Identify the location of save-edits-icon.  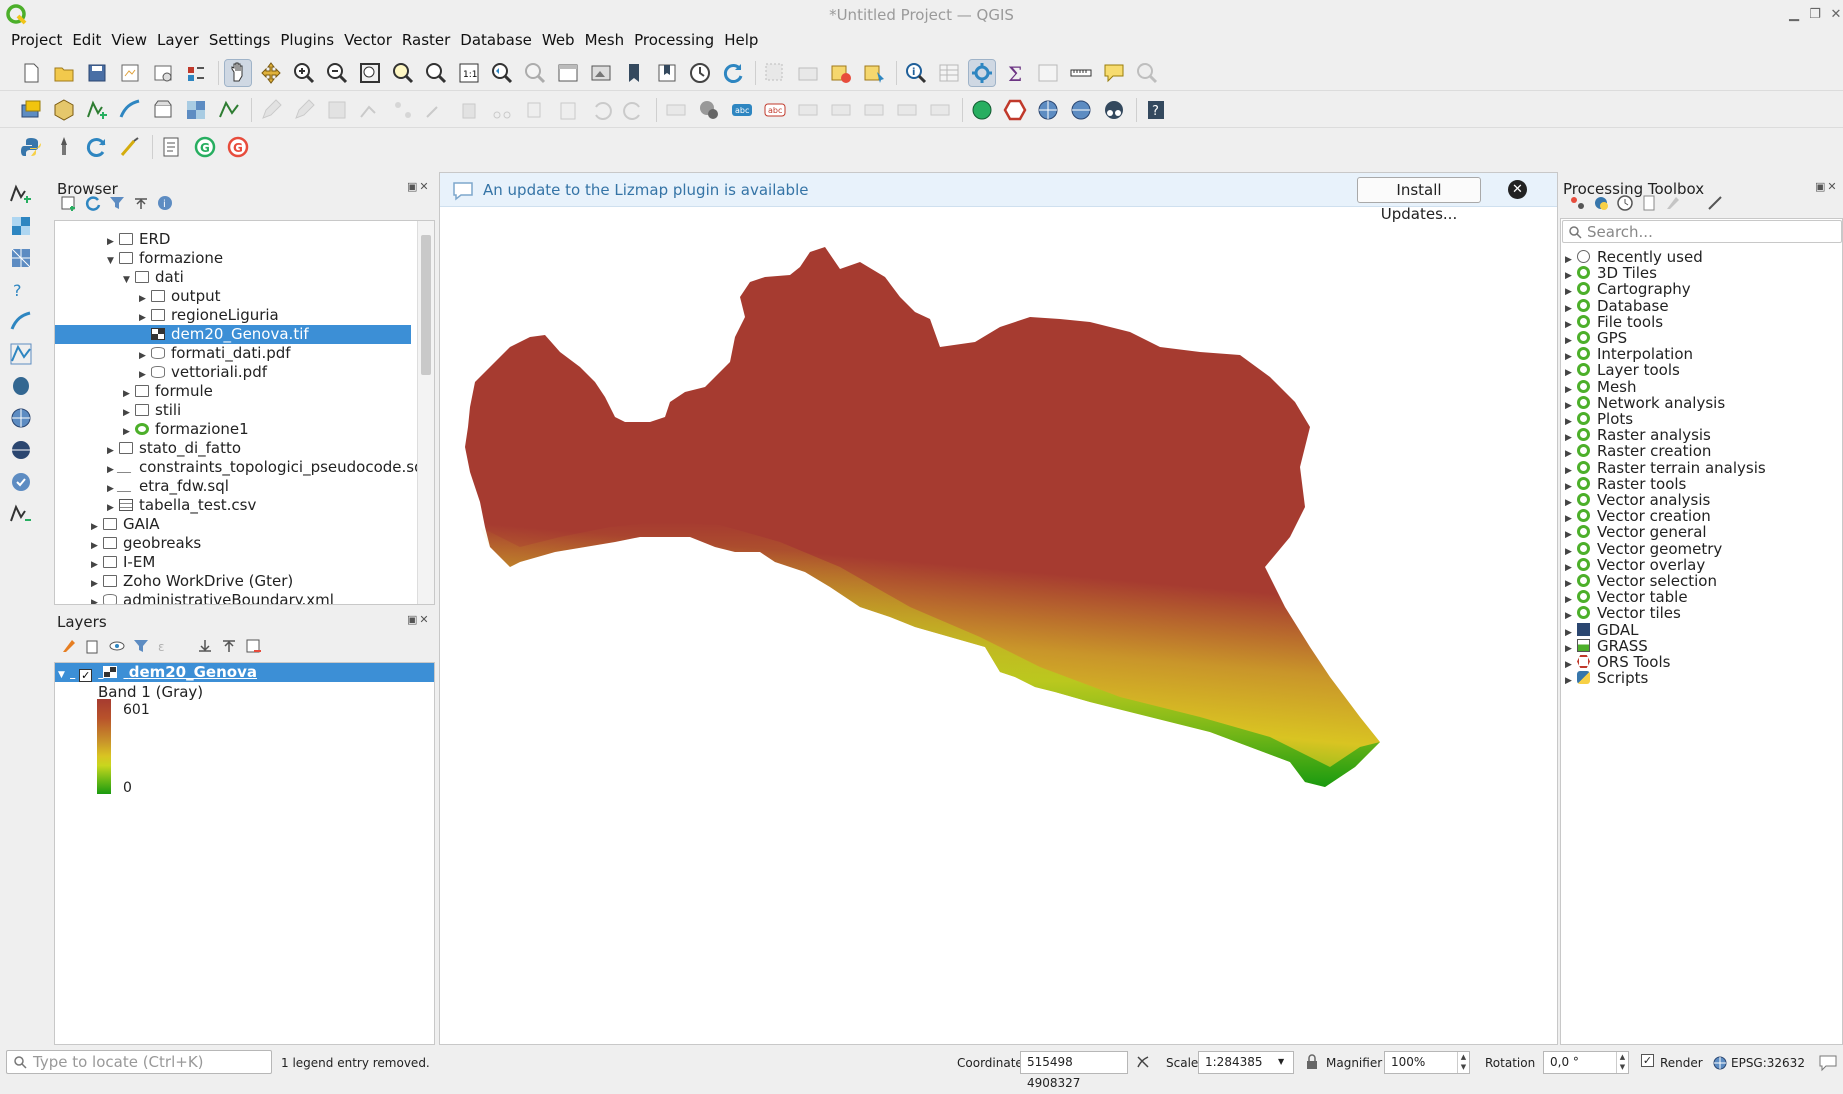
(337, 110).